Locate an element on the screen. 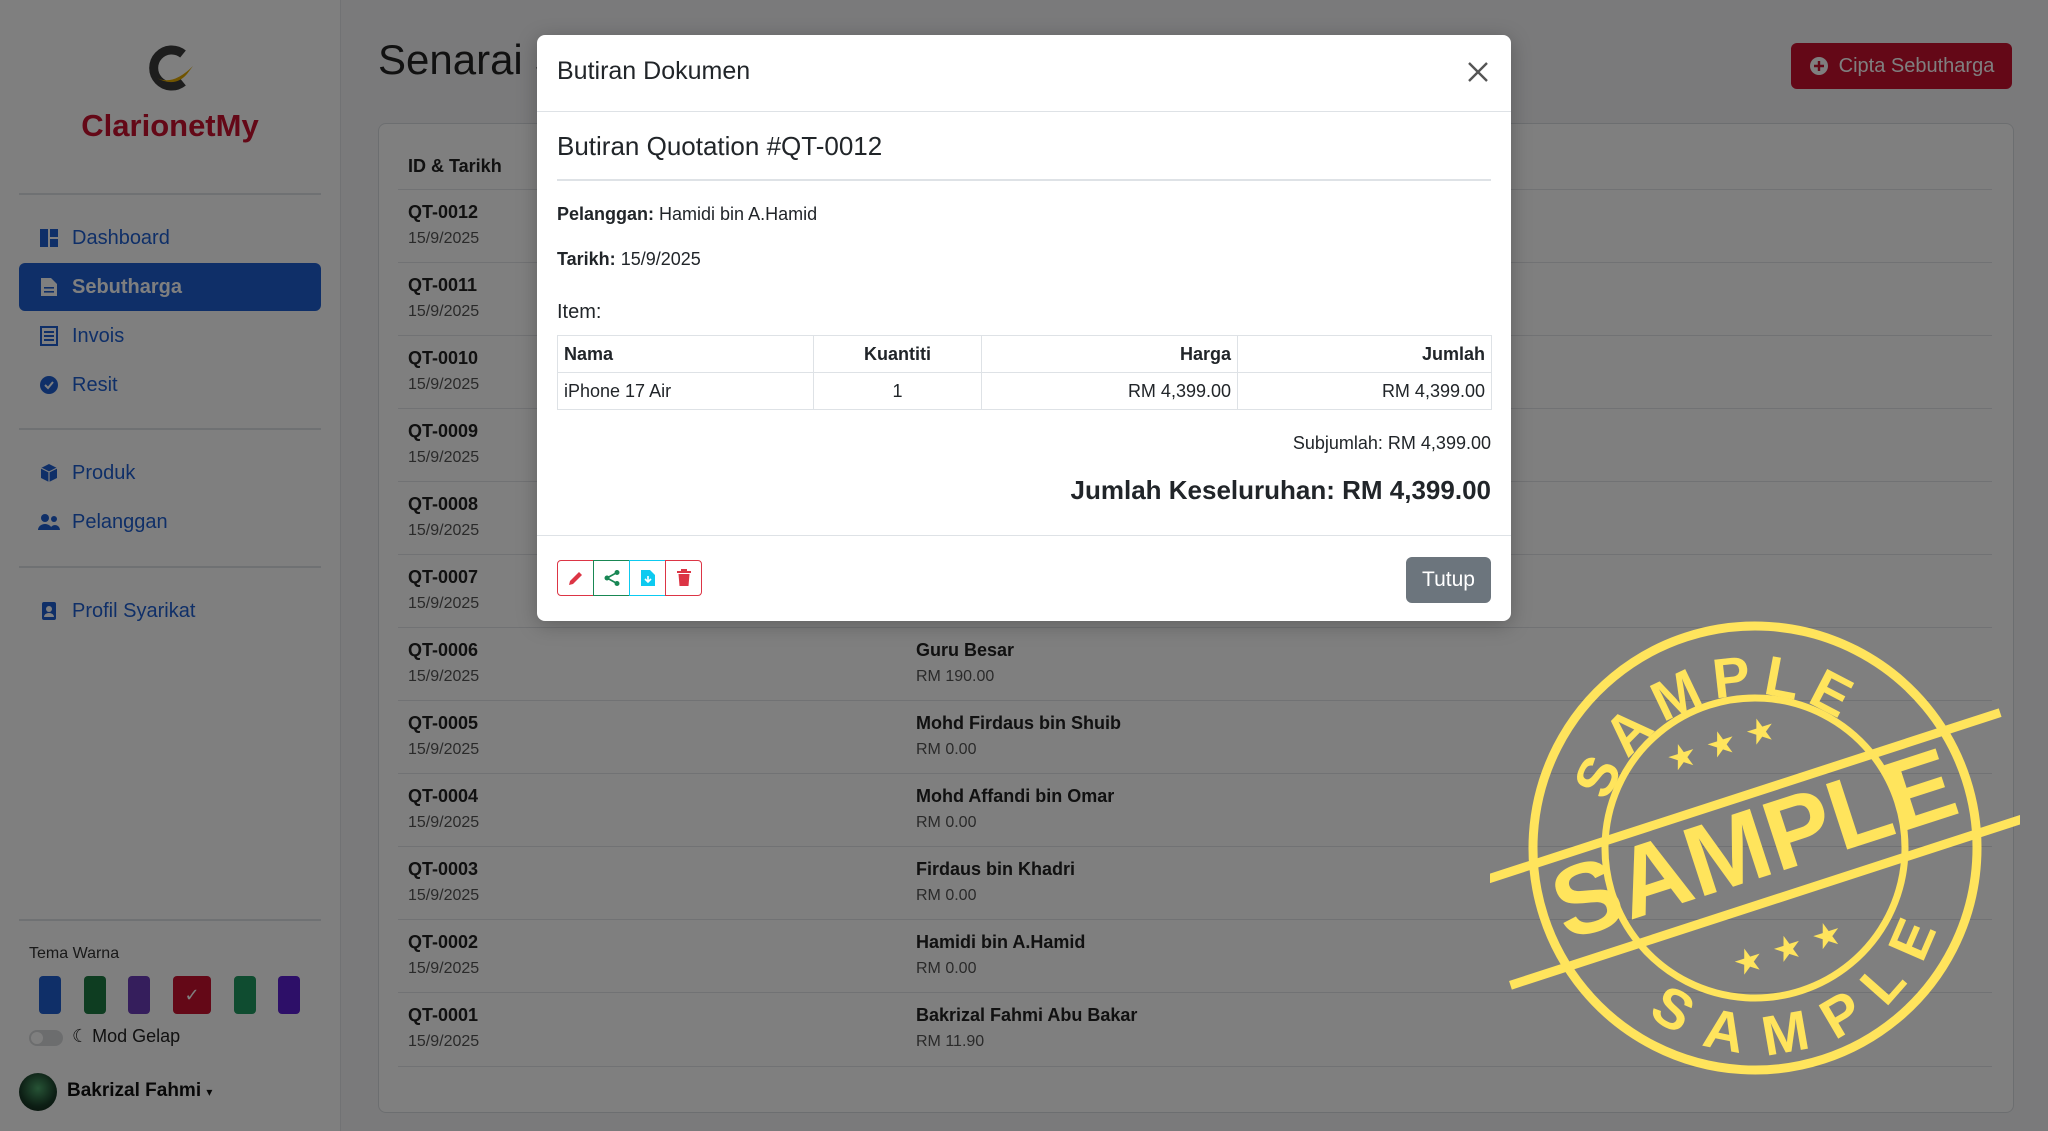 The width and height of the screenshot is (2048, 1131). modal-title: Butiran Dokumen is located at coordinates (654, 71).